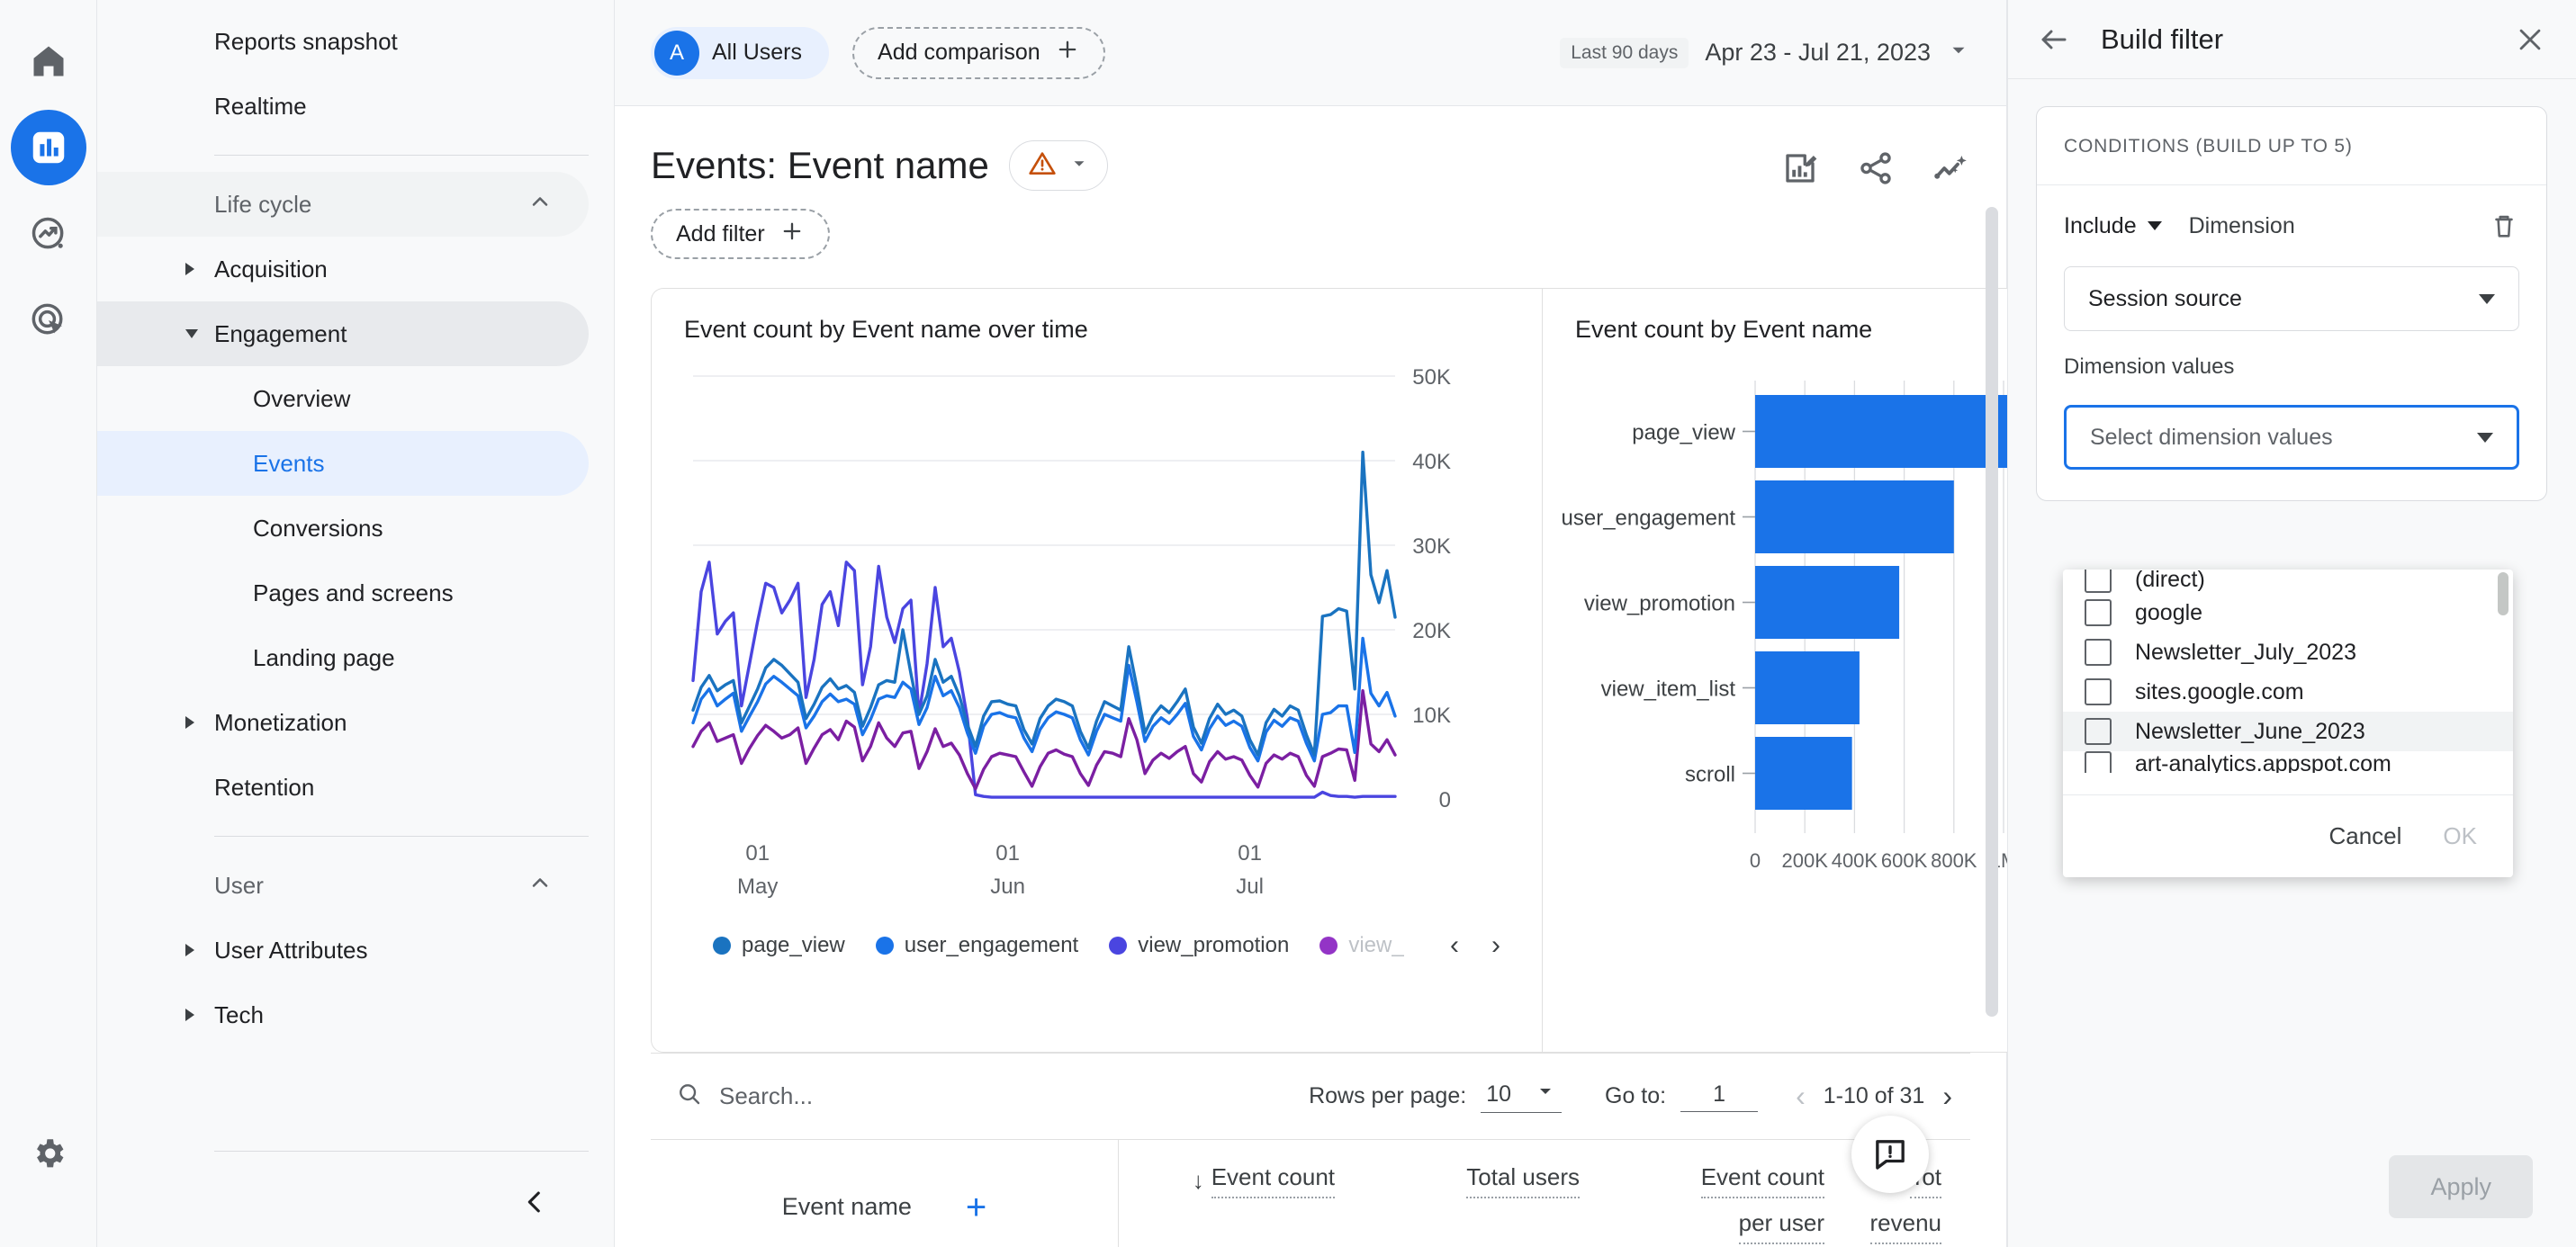 This screenshot has height=1247, width=2576. I want to click on sidebar-item-label: Pages and screens, so click(353, 592).